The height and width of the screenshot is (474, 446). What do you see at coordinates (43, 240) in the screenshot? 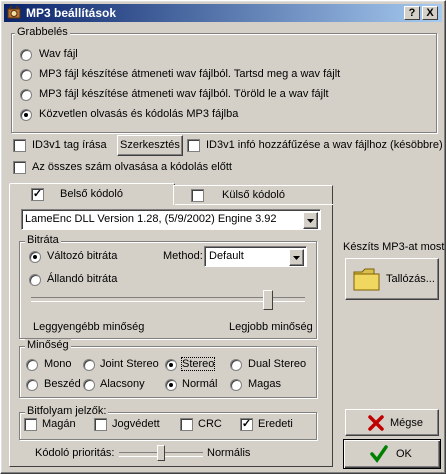
I see `bitrate-group-label: Bitráta` at bounding box center [43, 240].